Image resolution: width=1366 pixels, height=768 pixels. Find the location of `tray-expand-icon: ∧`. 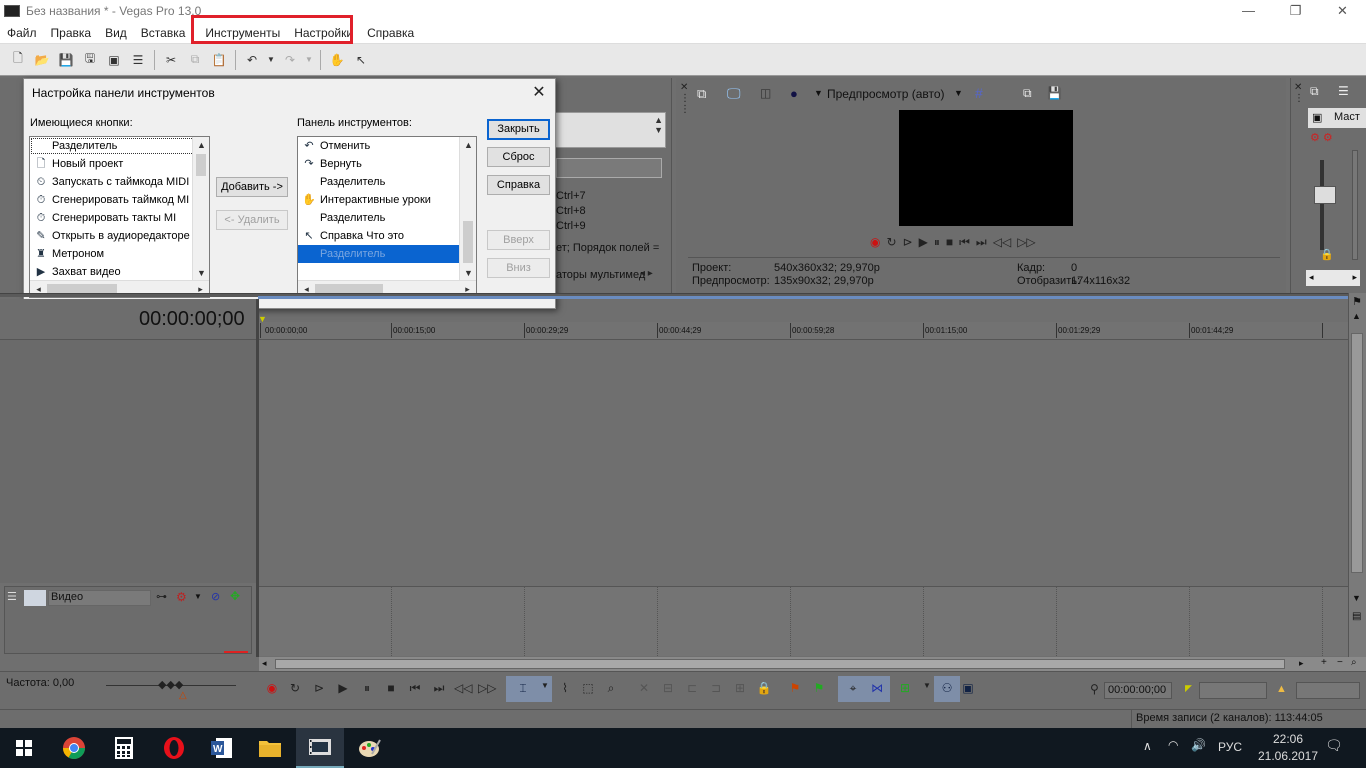

tray-expand-icon: ∧ is located at coordinates (1147, 746).